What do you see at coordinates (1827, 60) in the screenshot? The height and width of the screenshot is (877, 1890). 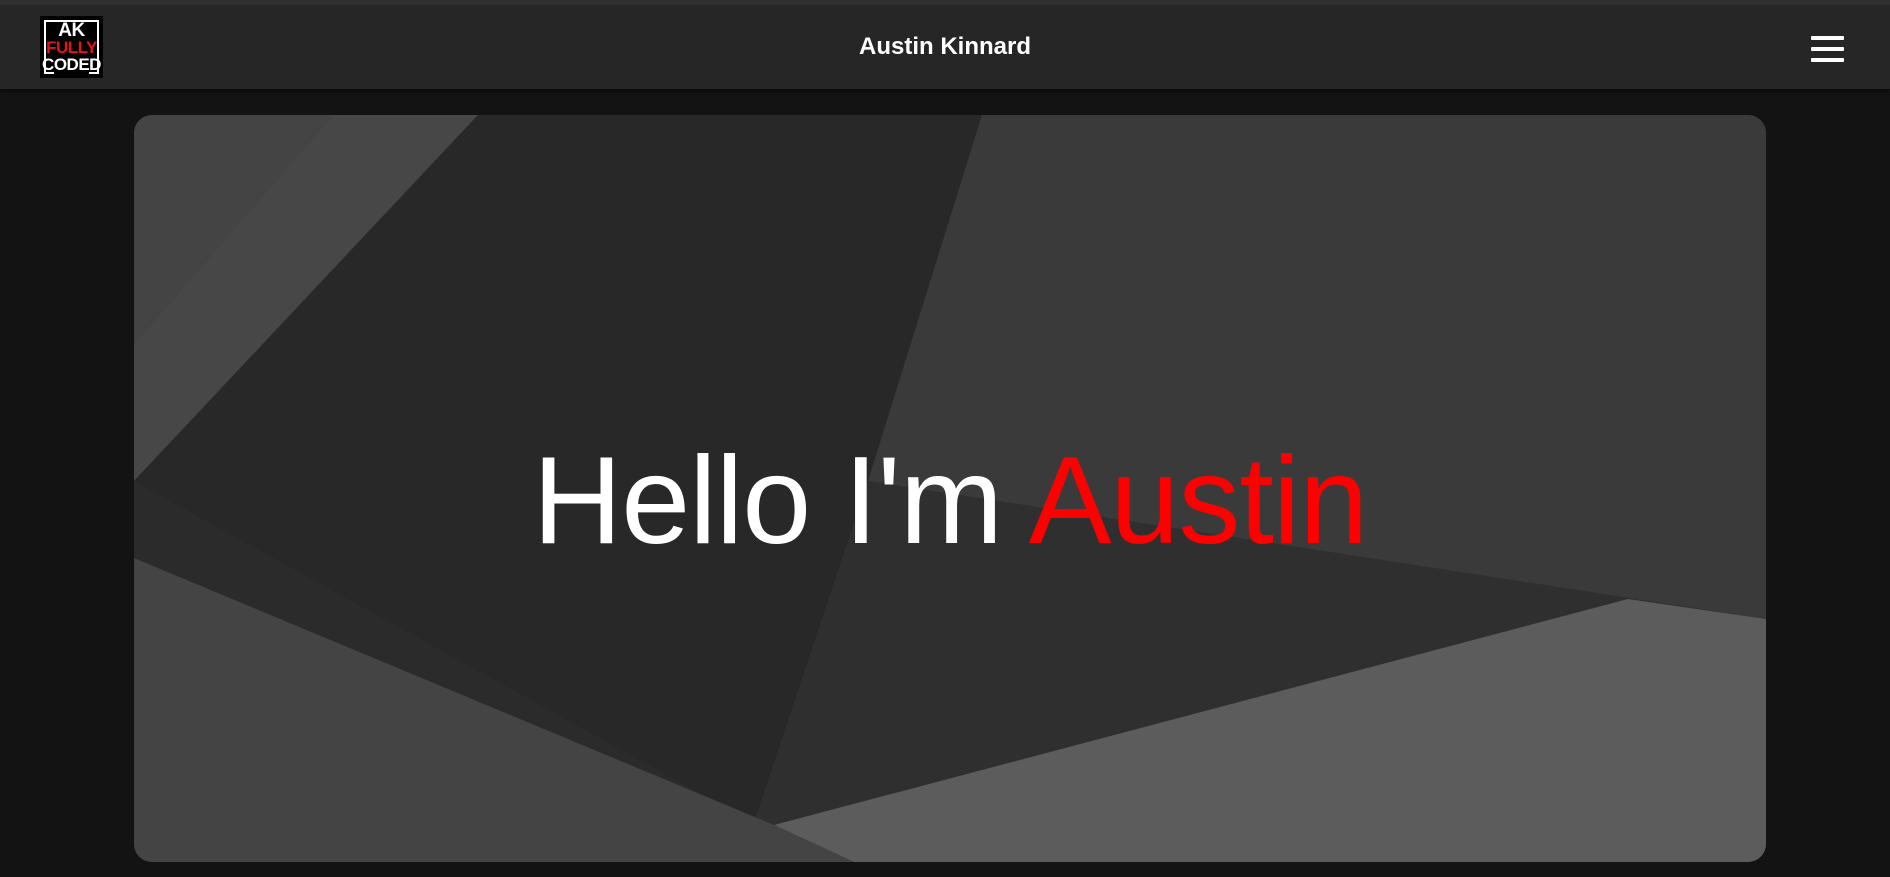 I see `menu-bar-bottom` at bounding box center [1827, 60].